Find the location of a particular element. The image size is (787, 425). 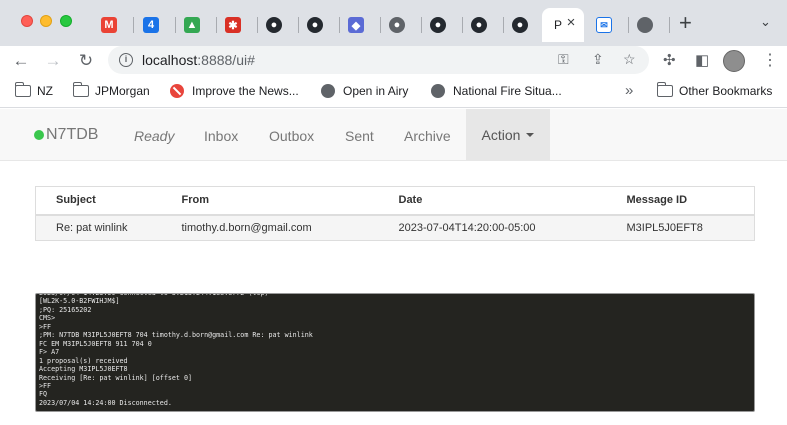

browser-tab: 4 is located at coordinates (155, 25).